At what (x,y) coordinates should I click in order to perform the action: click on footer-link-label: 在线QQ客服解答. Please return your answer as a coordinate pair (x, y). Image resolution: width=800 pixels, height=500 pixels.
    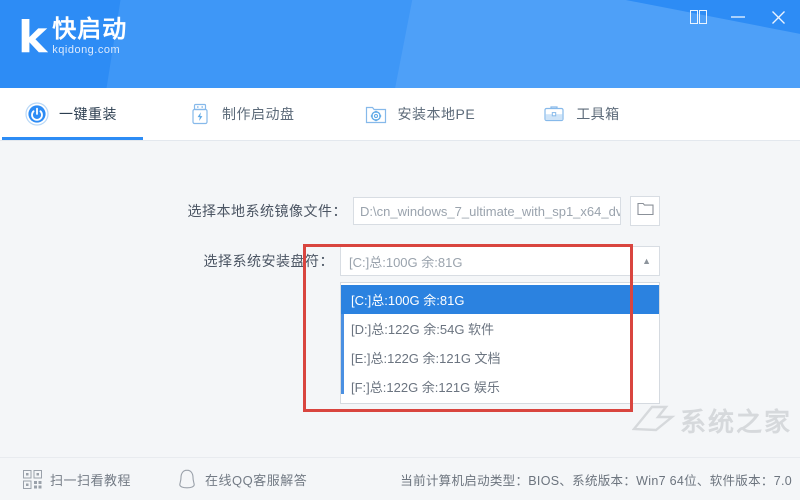
    Looking at the image, I should click on (256, 480).